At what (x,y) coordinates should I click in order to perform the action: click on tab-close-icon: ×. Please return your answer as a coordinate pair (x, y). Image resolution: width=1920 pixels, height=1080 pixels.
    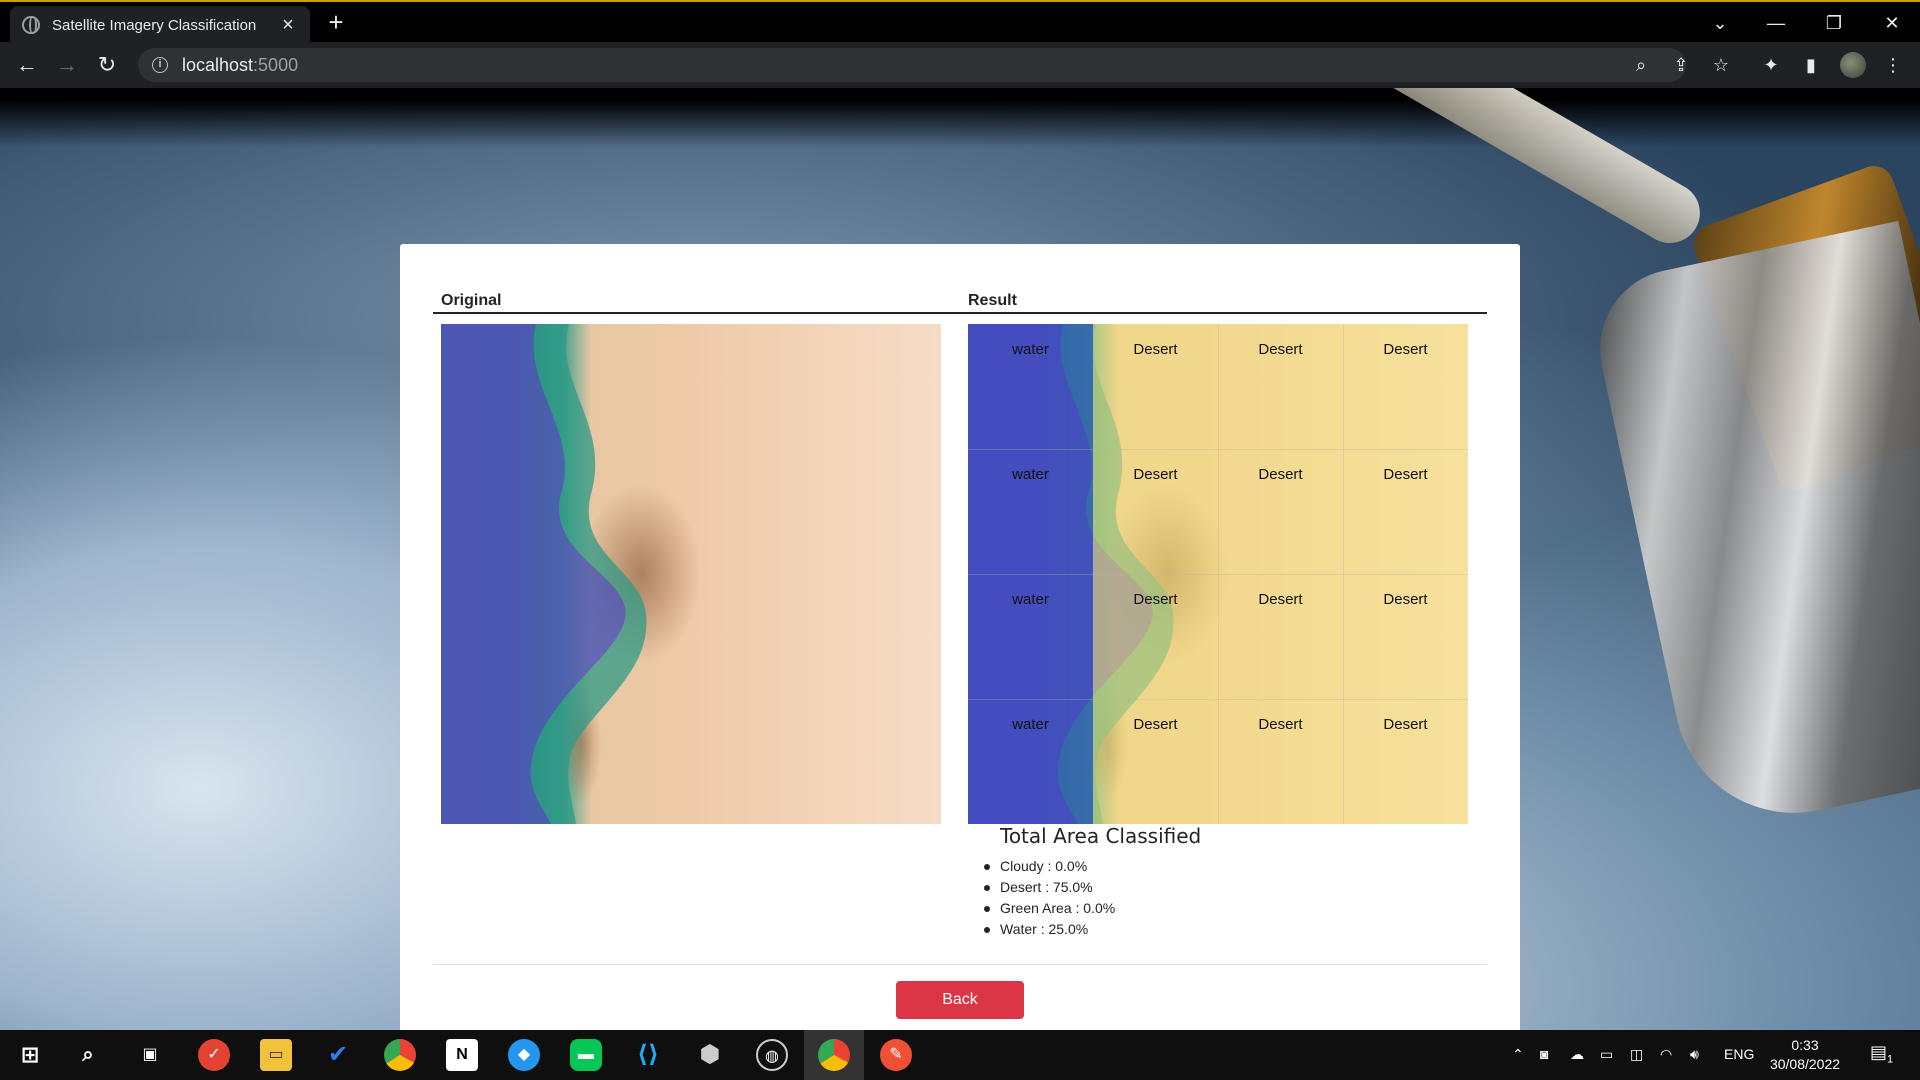
    Looking at the image, I should click on (288, 25).